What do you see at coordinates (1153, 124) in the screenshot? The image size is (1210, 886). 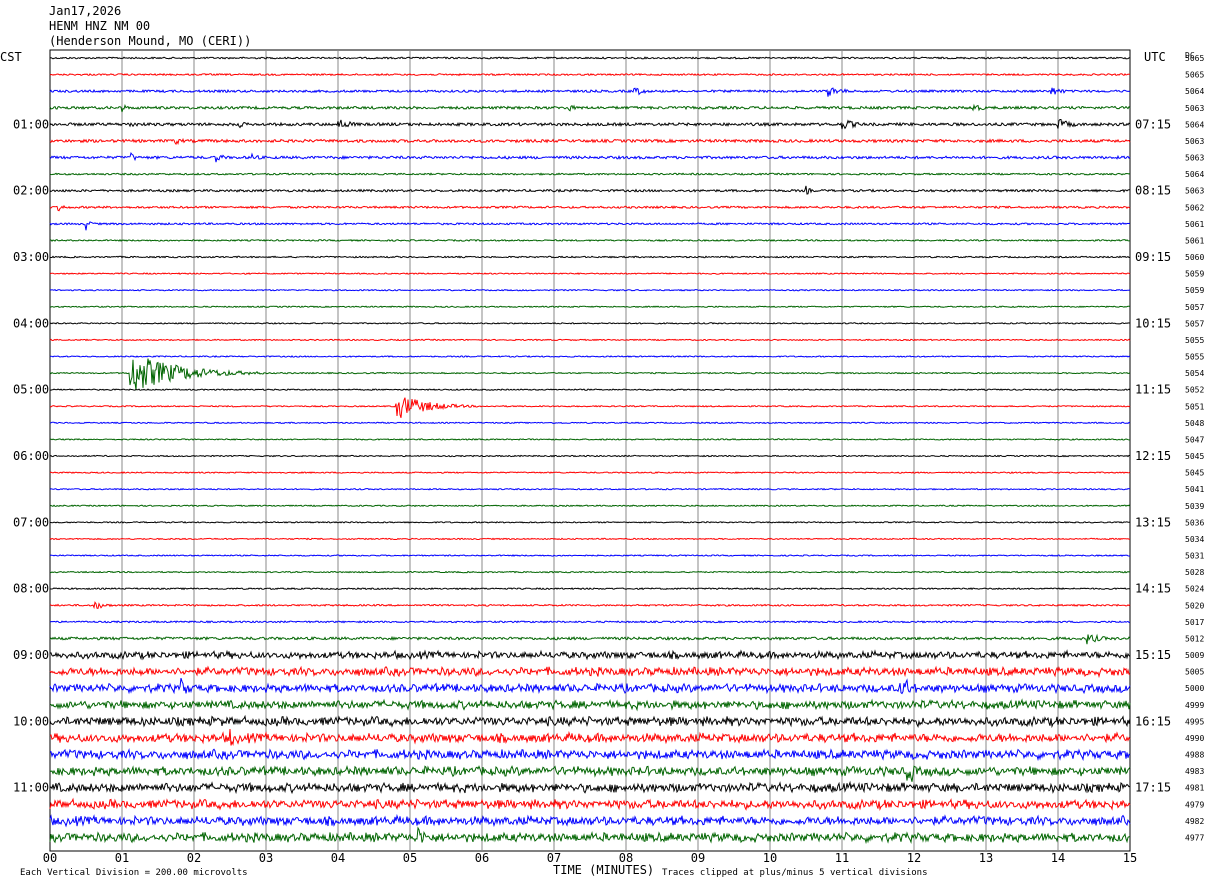 I see `utc-hour-label: 07:15` at bounding box center [1153, 124].